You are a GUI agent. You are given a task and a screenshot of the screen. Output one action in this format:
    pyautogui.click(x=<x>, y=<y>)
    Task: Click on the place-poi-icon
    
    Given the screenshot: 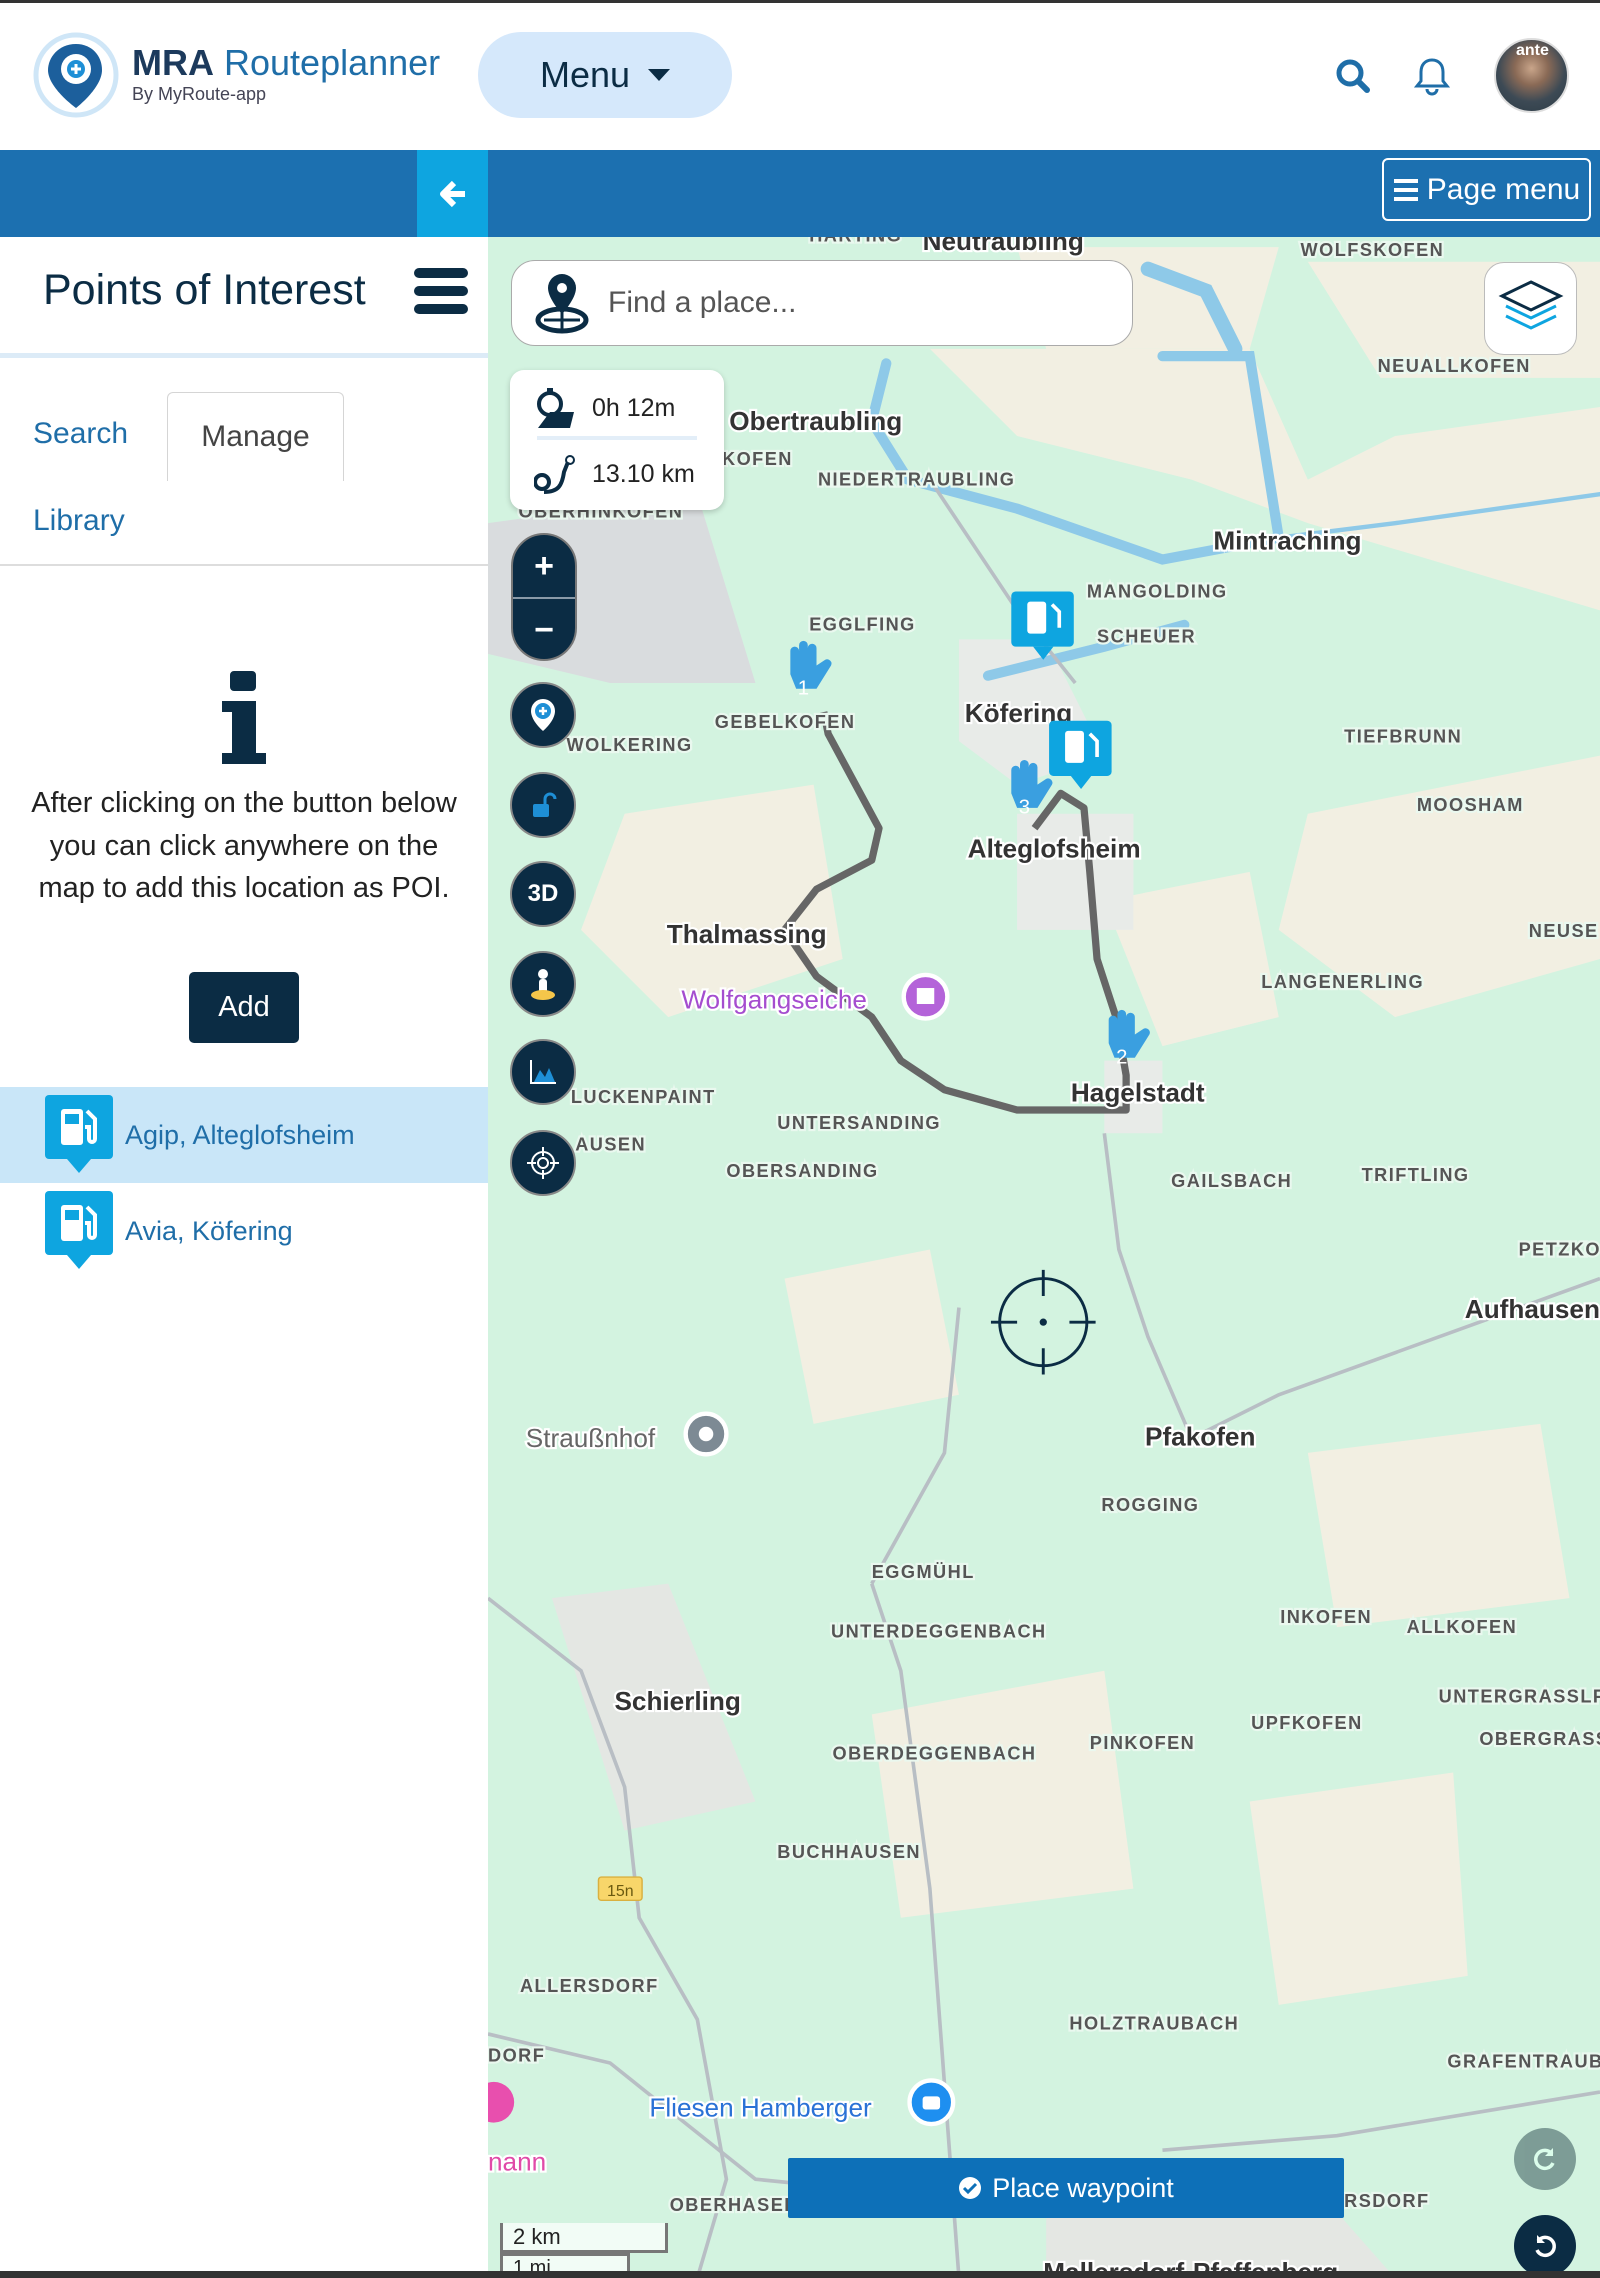 What is the action you would take?
    pyautogui.click(x=706, y=1434)
    